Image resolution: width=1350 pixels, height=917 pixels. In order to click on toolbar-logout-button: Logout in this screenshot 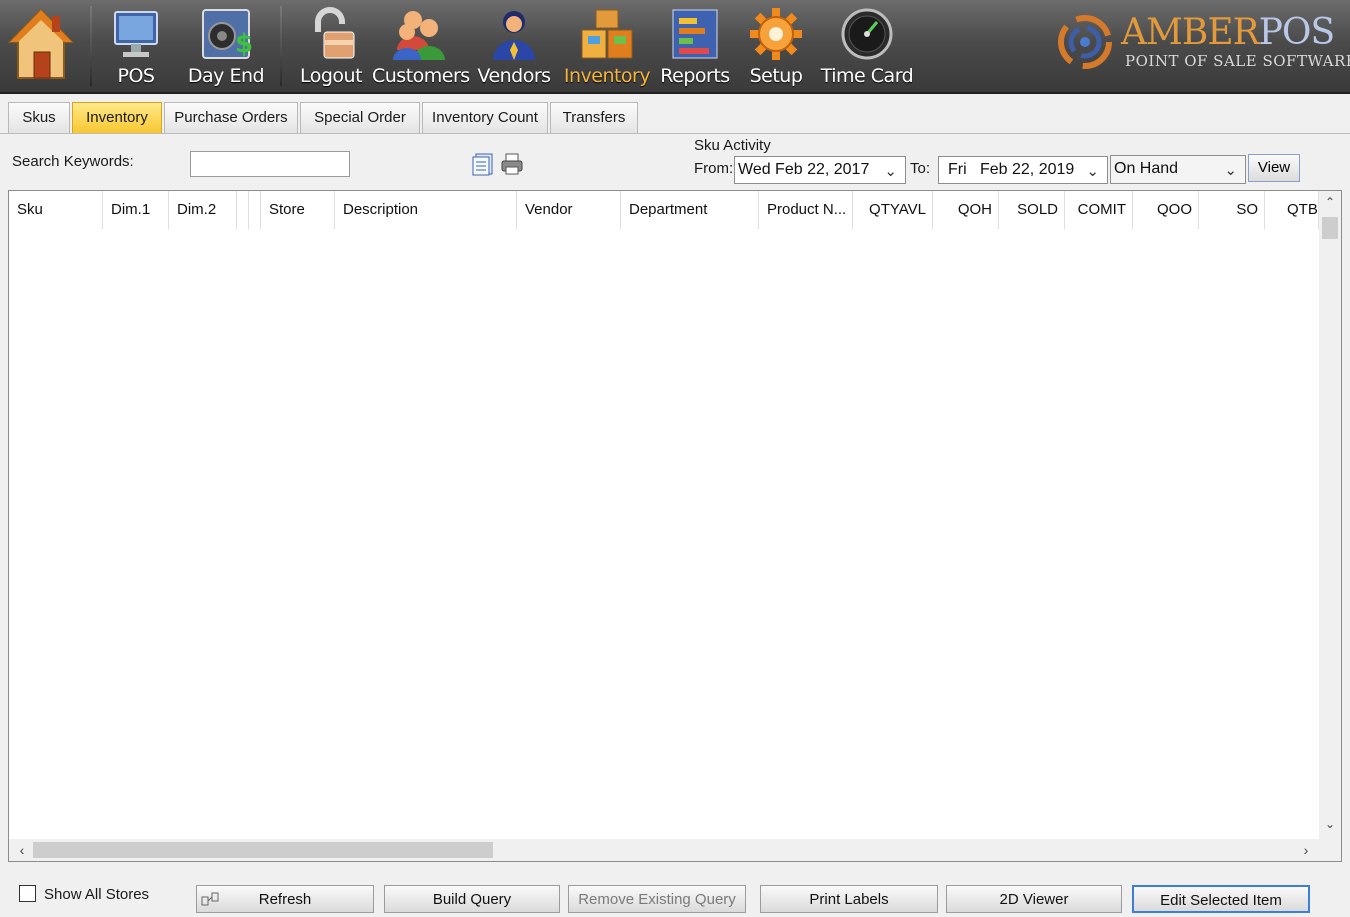, I will do `click(331, 48)`.